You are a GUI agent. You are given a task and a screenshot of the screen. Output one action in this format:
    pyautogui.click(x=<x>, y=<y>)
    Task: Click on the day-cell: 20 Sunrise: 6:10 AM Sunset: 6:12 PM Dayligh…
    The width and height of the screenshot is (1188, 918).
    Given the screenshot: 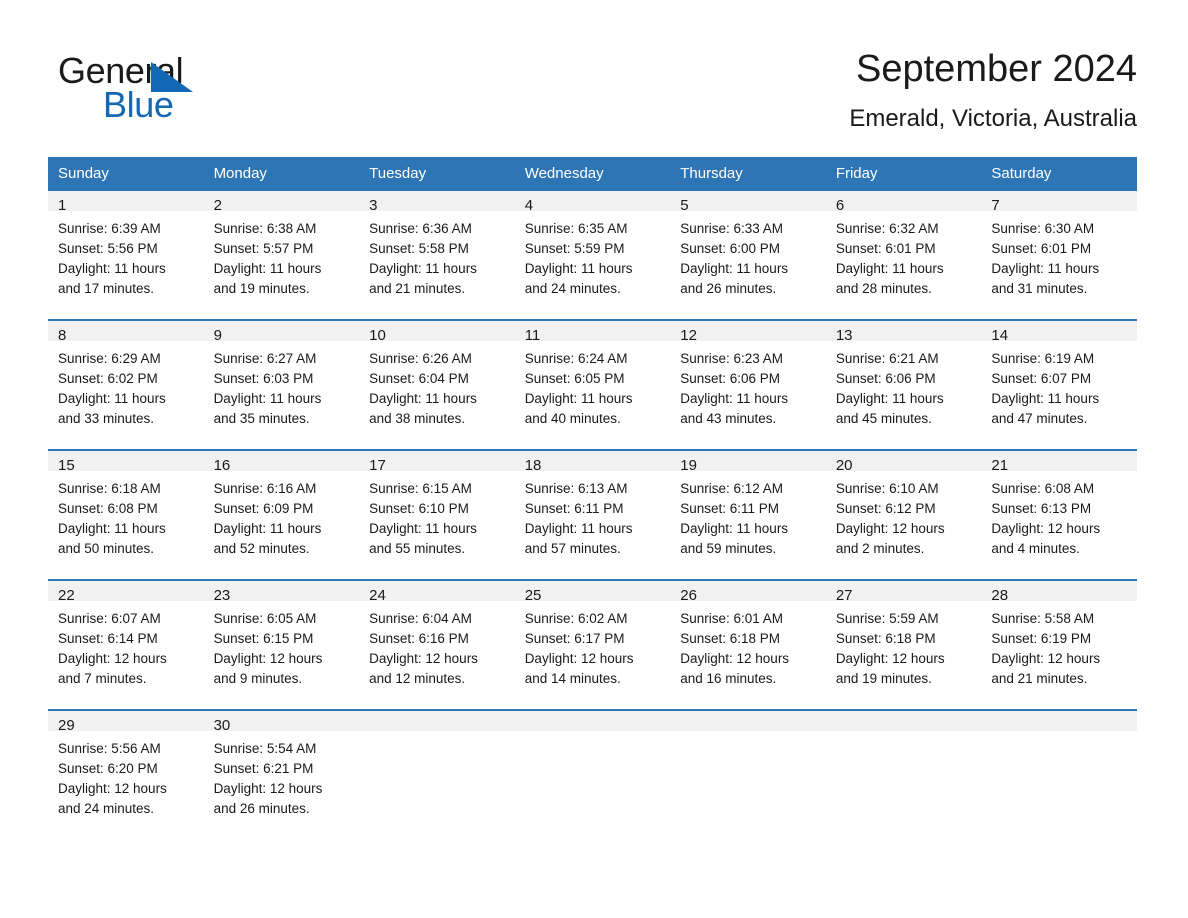 What is the action you would take?
    pyautogui.click(x=903, y=514)
    